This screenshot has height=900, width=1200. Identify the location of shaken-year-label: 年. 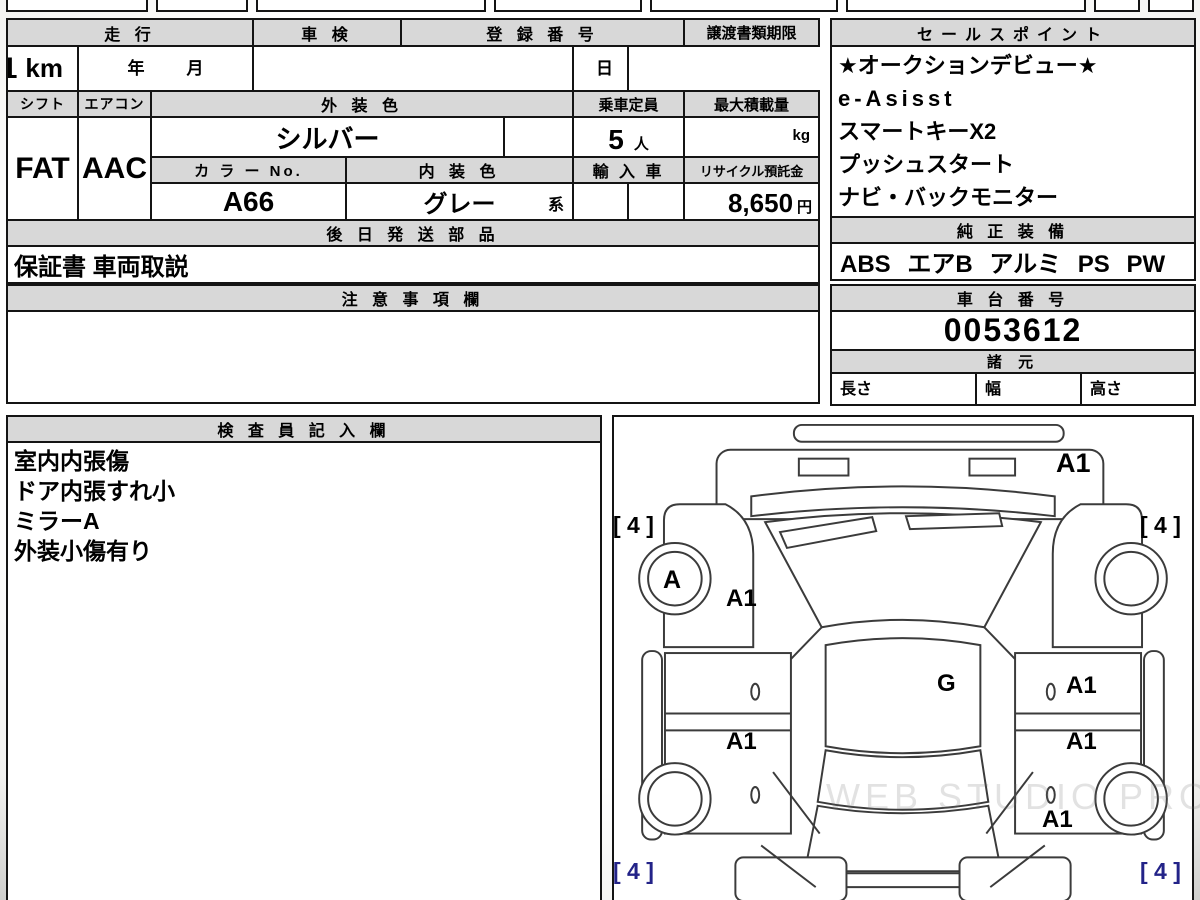
(136, 68).